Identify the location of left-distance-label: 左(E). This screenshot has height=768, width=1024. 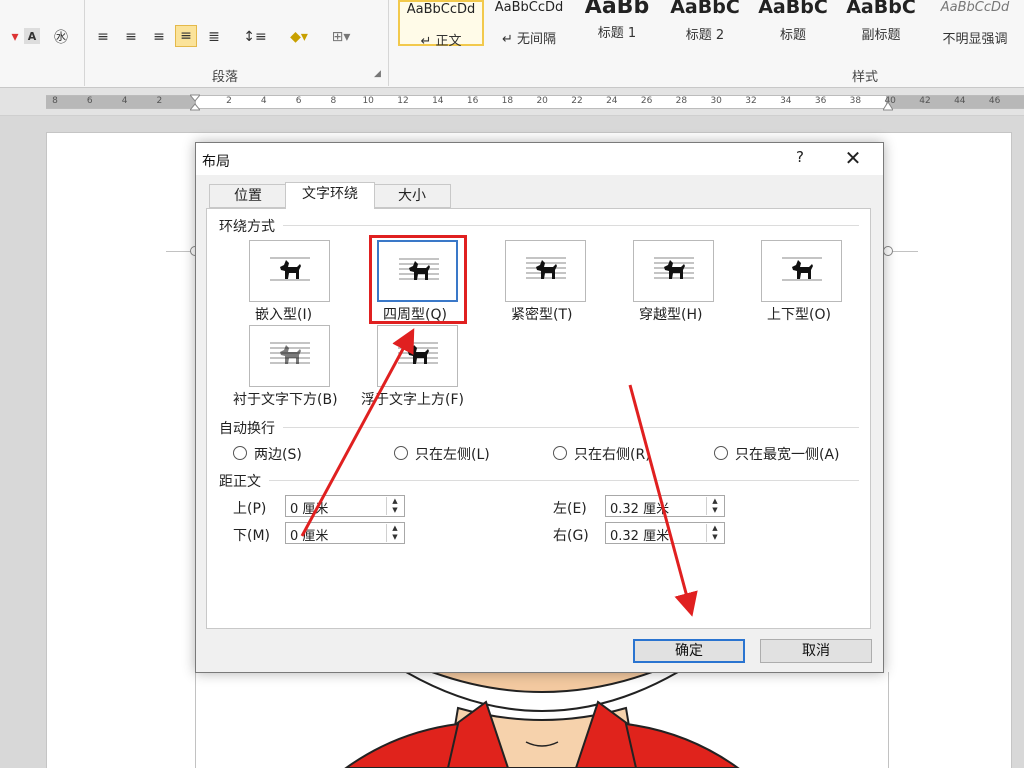
(570, 509).